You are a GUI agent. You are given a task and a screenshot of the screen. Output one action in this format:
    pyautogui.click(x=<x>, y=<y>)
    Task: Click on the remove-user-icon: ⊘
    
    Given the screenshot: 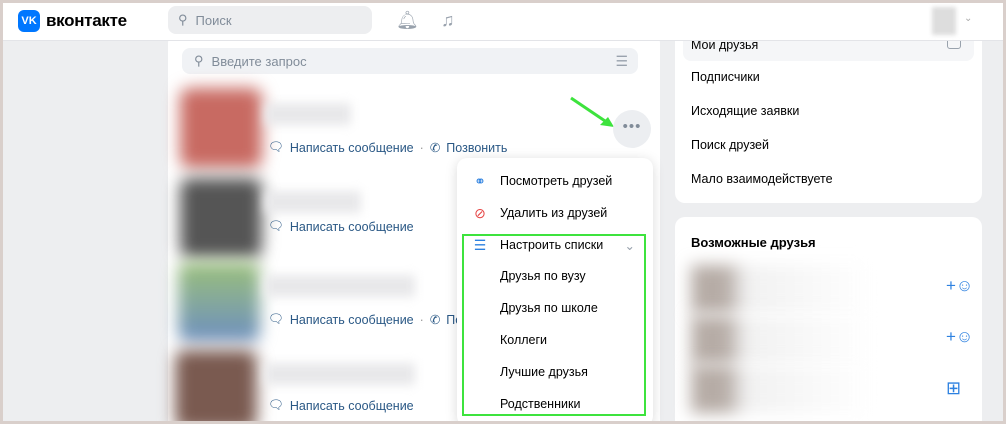 What is the action you would take?
    pyautogui.click(x=480, y=212)
    